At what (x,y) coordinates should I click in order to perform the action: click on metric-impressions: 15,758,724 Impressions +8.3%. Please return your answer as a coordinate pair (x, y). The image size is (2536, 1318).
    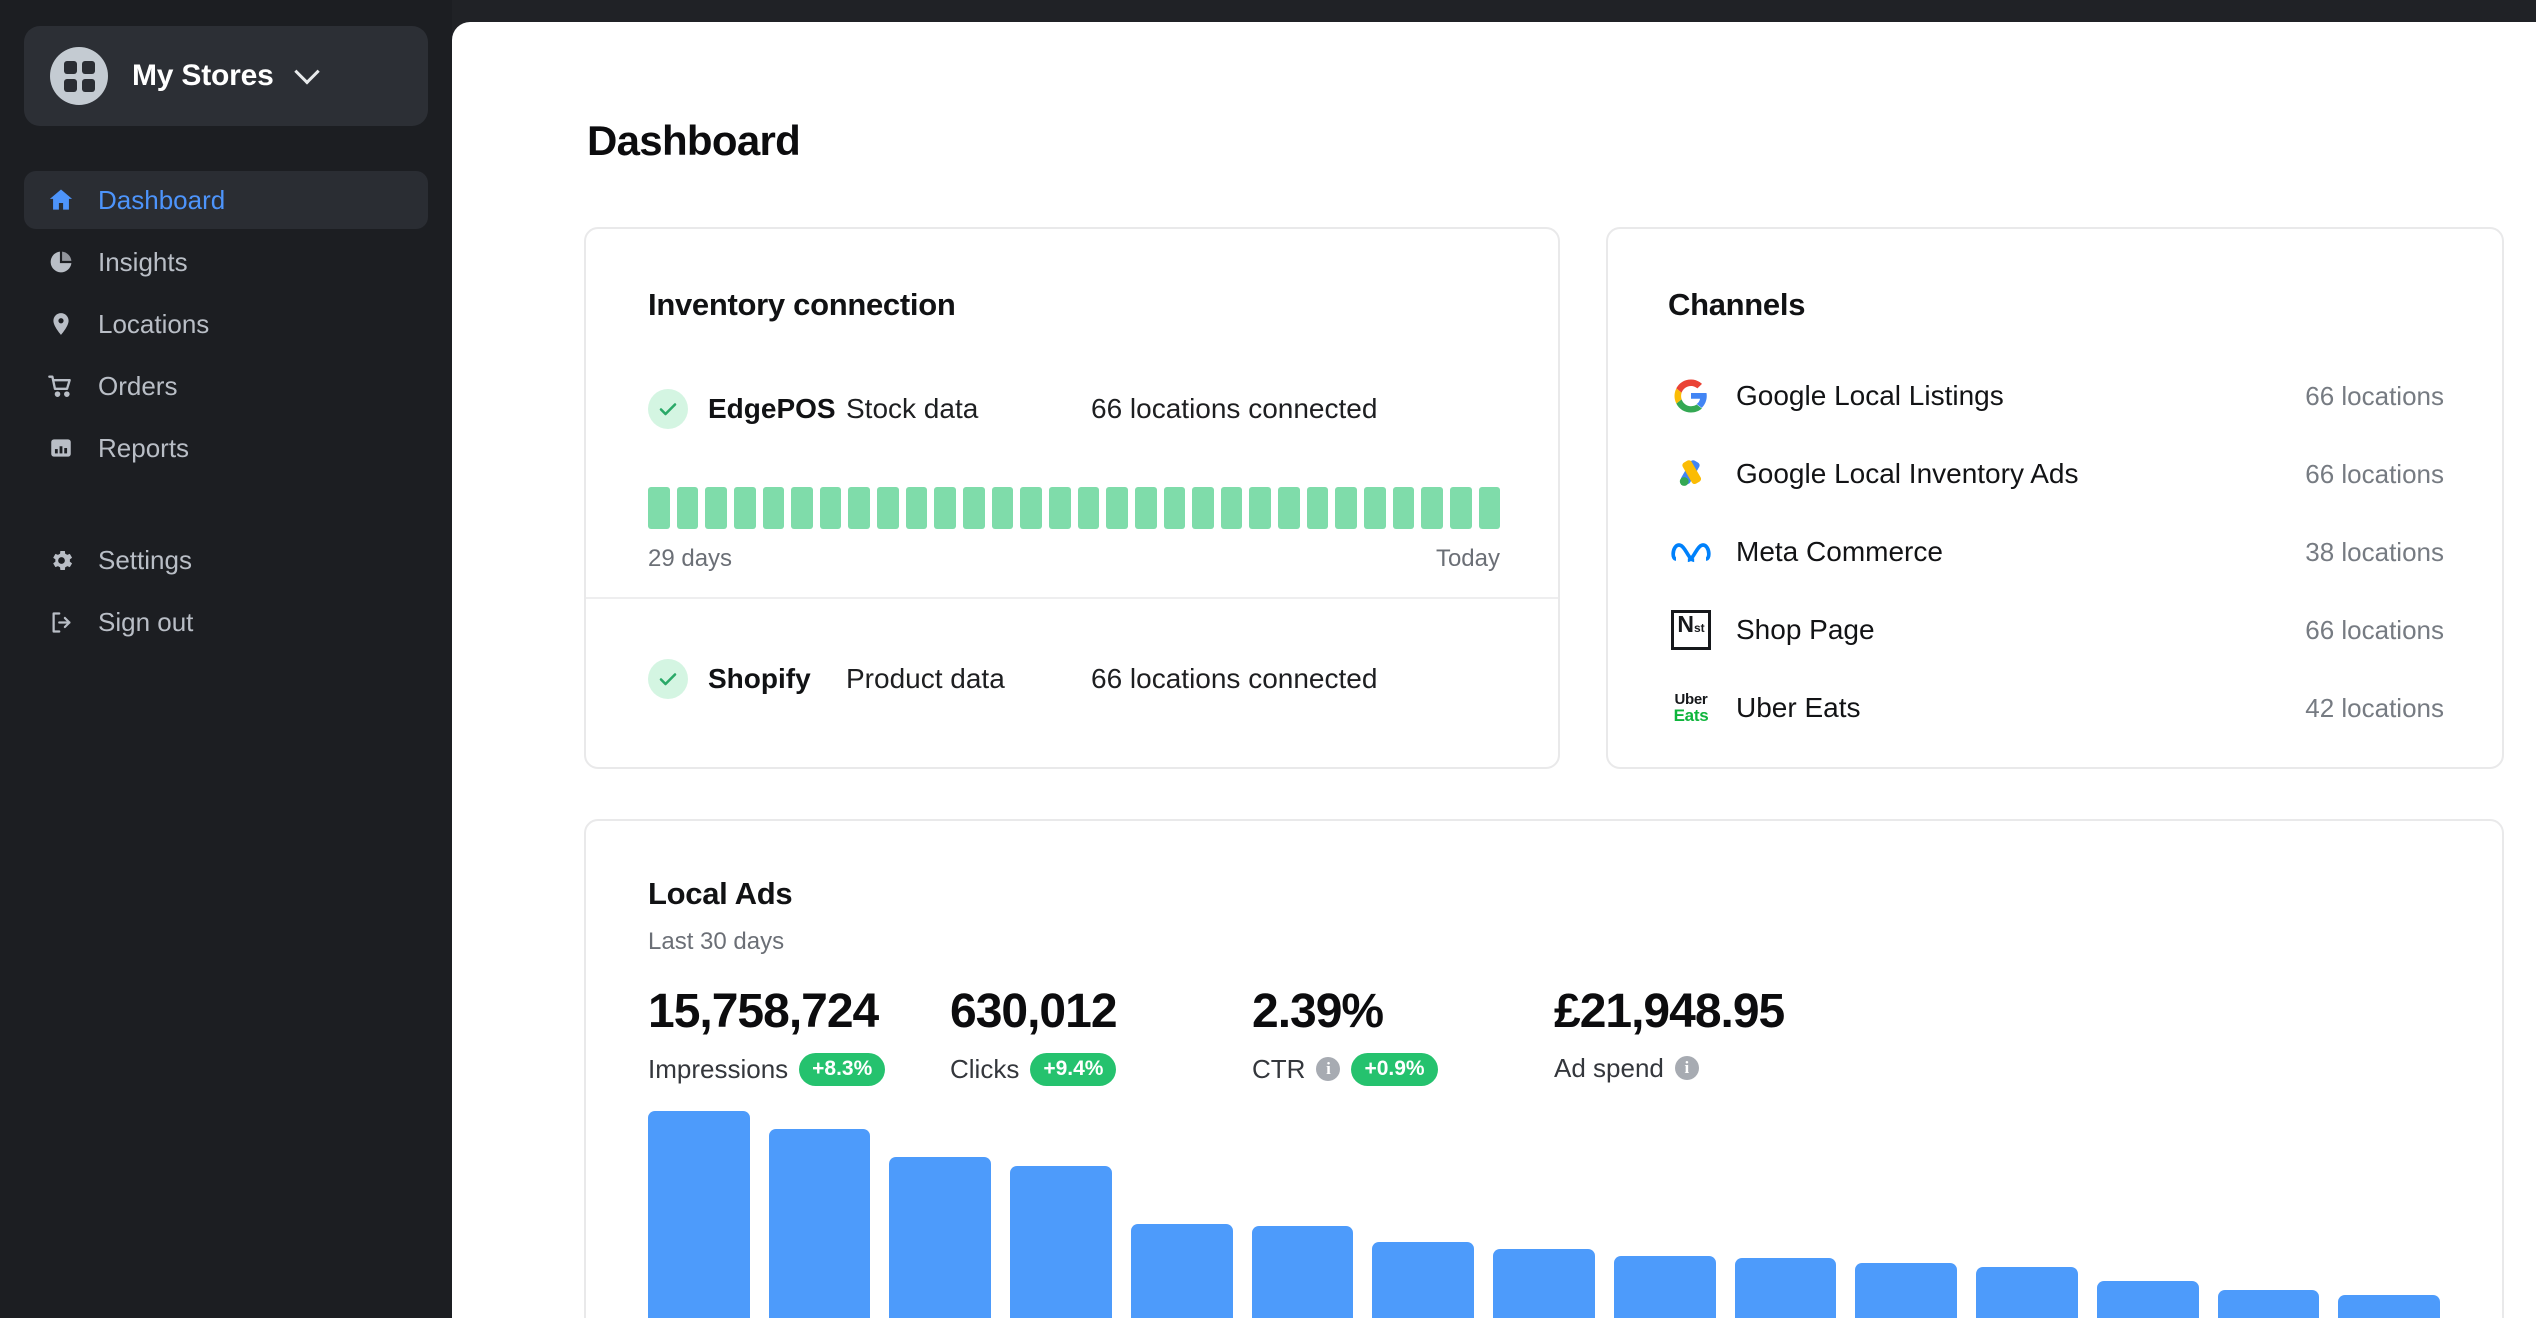
    Looking at the image, I should click on (799, 1035).